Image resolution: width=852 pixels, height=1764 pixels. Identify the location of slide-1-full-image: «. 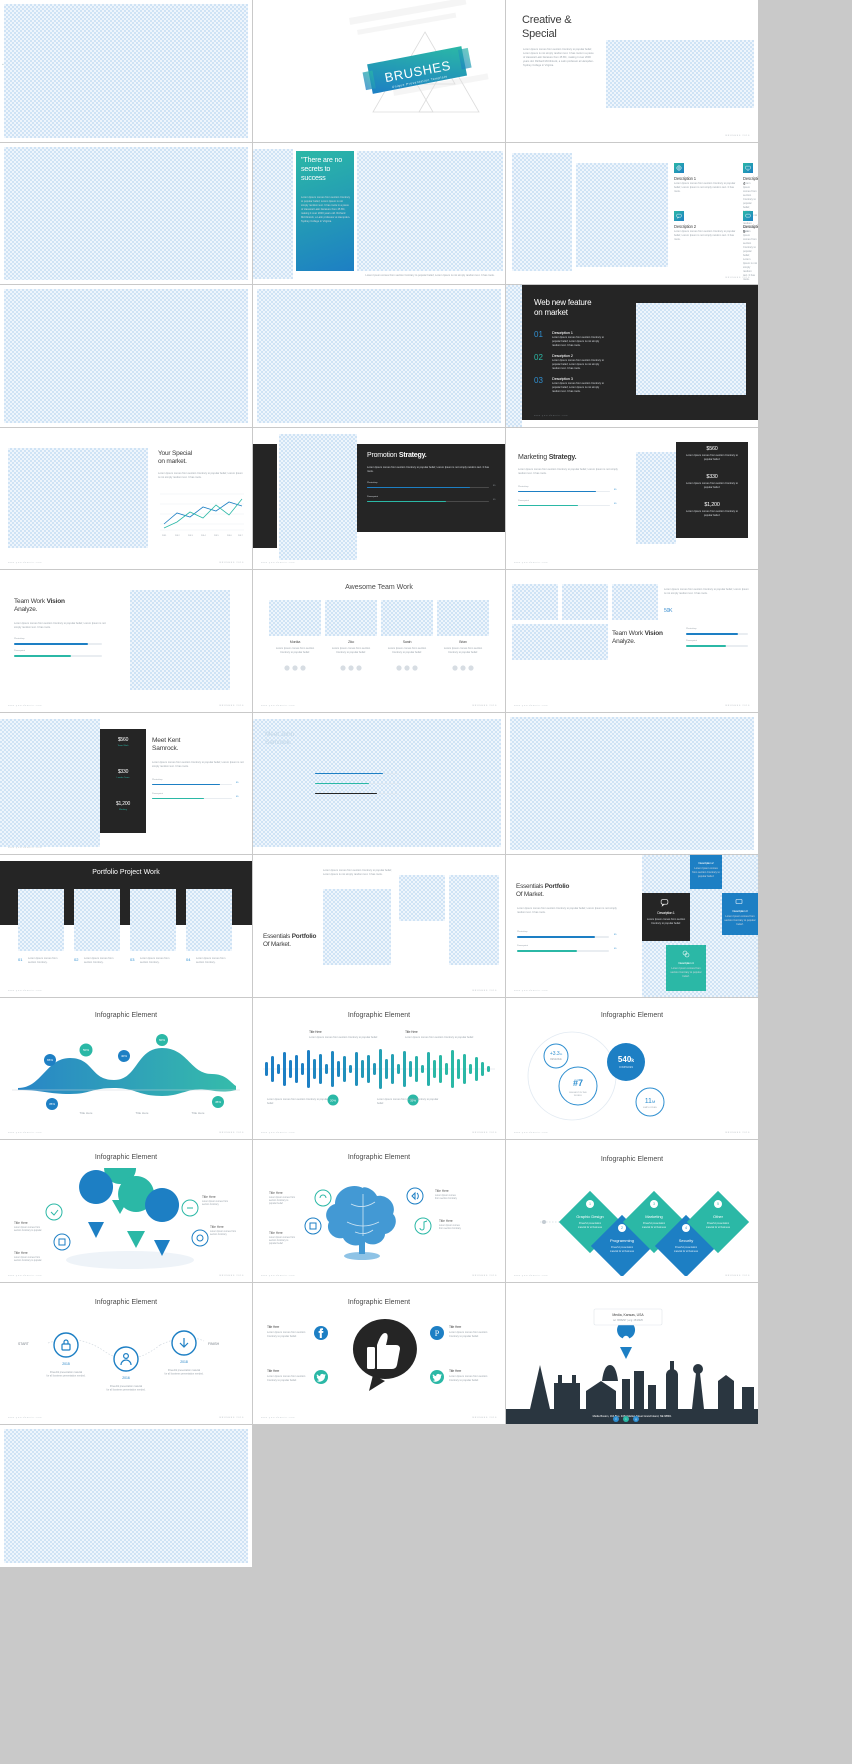
(126, 71).